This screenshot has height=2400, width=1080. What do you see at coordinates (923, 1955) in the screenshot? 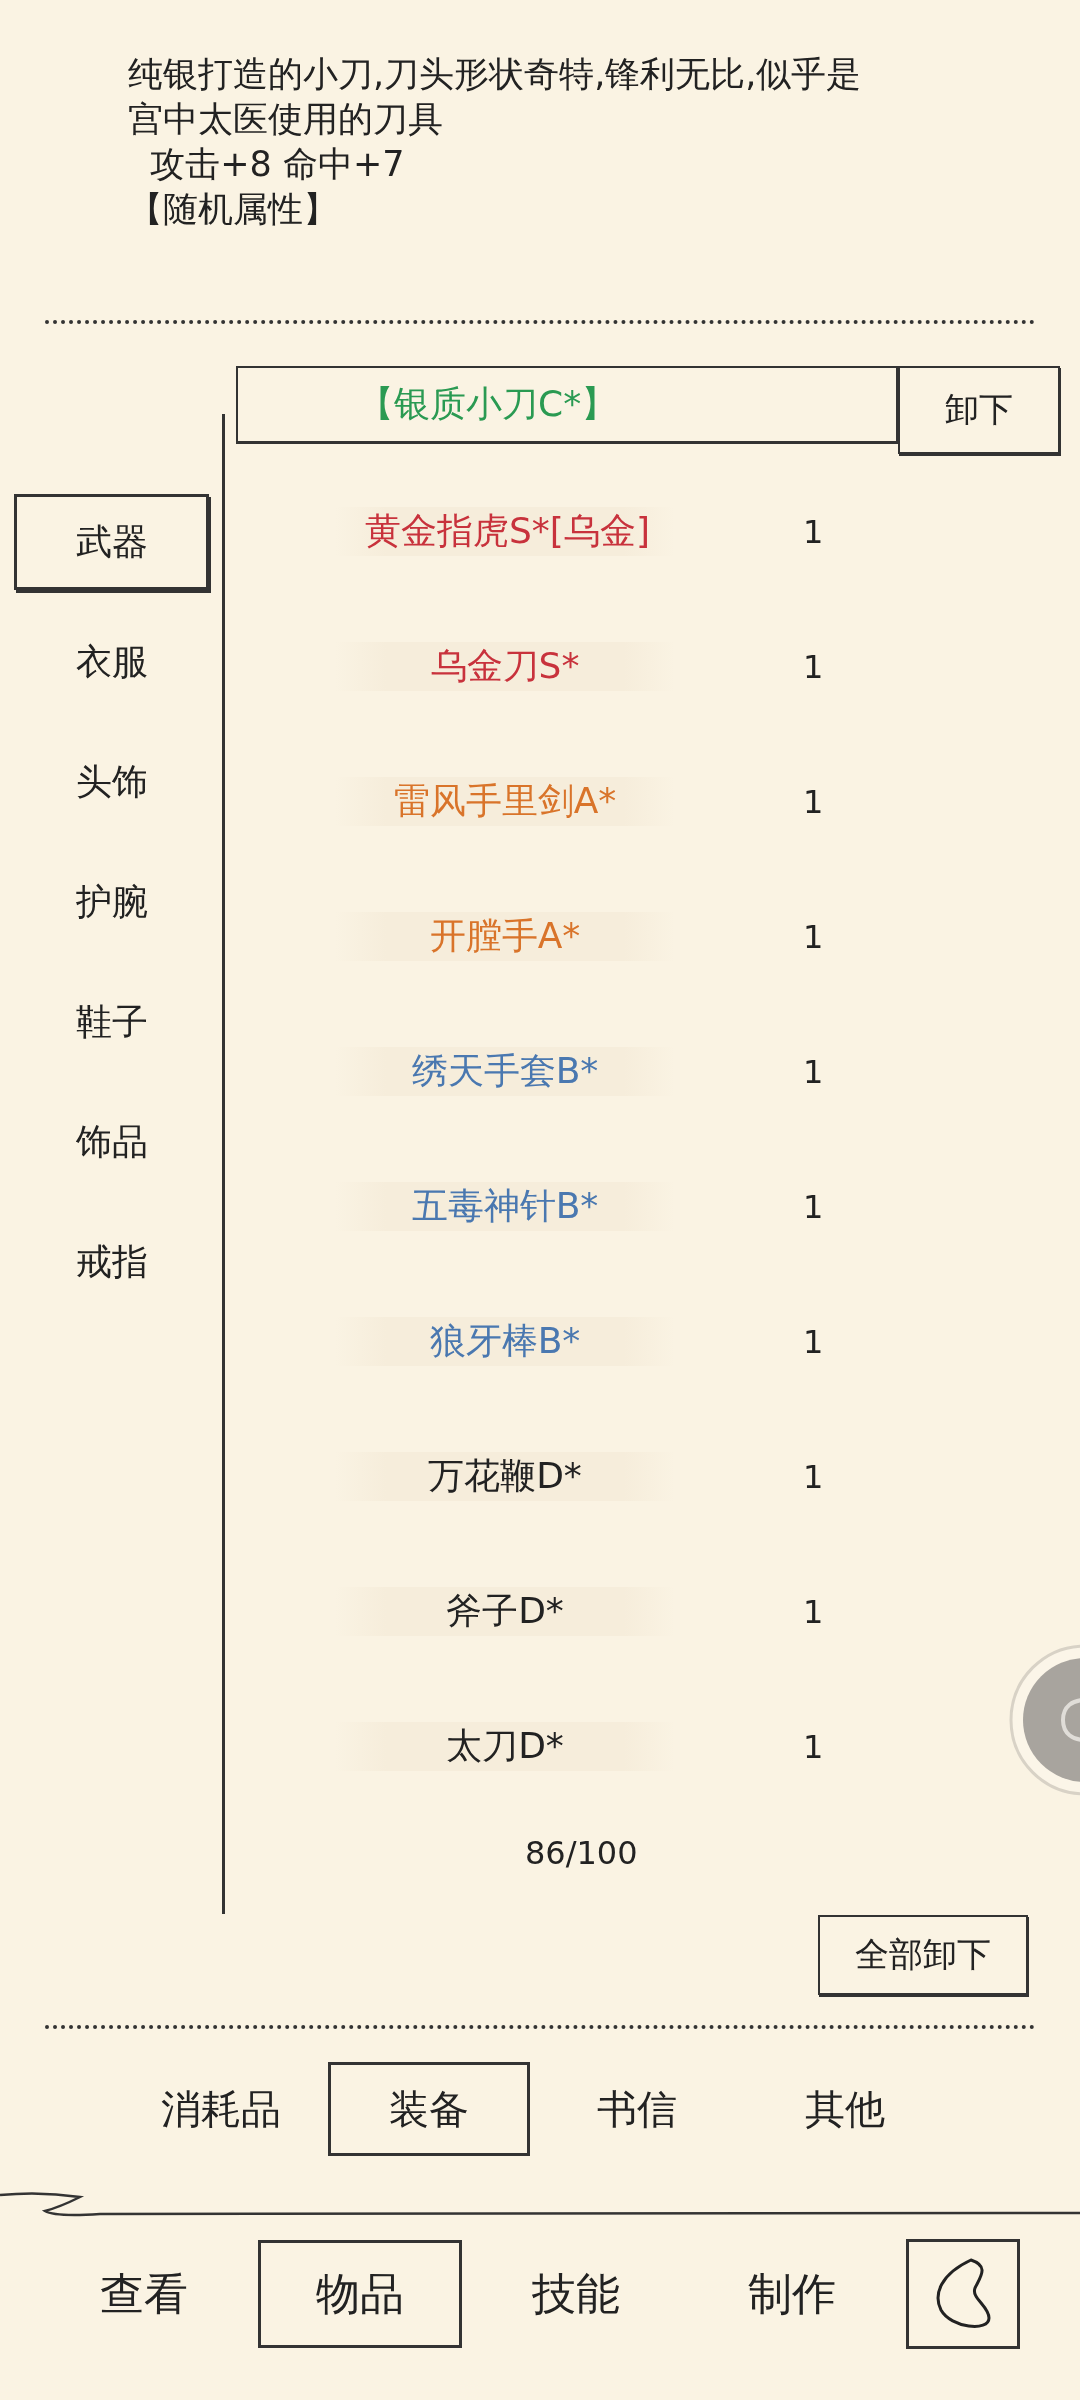
I see `unequip-all-button: 全部卸下` at bounding box center [923, 1955].